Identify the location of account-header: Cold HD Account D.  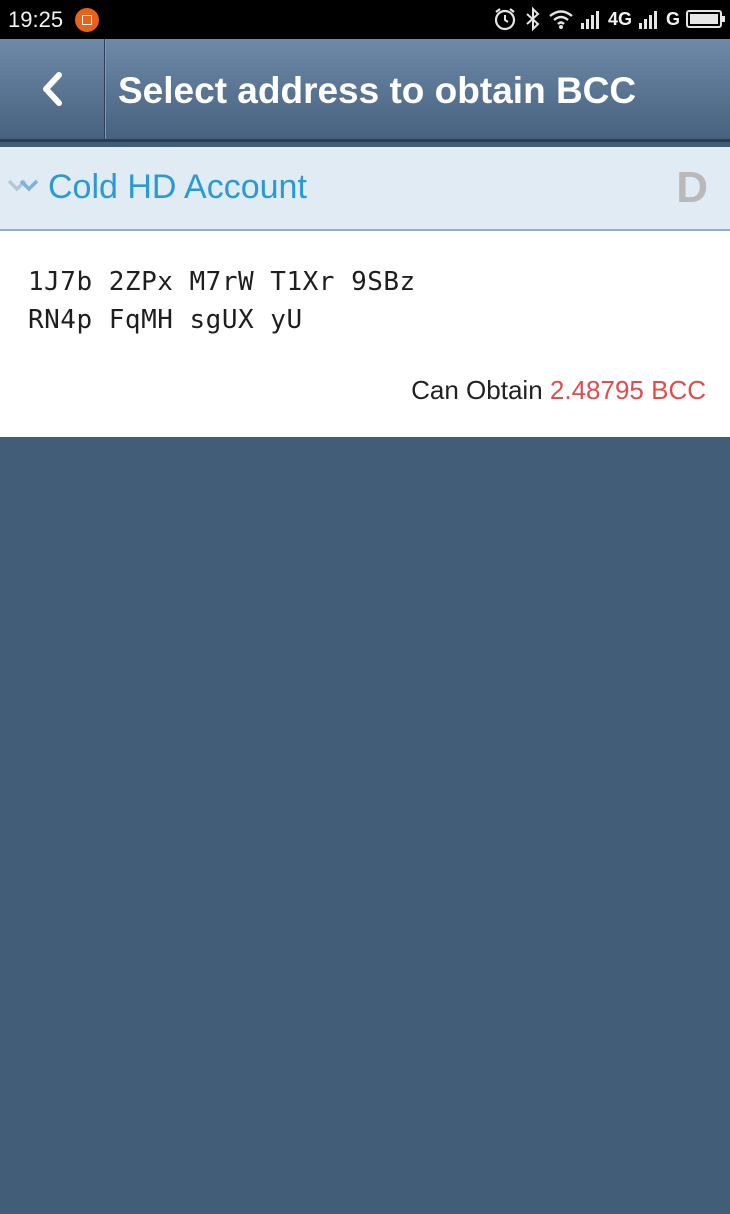
(365, 189).